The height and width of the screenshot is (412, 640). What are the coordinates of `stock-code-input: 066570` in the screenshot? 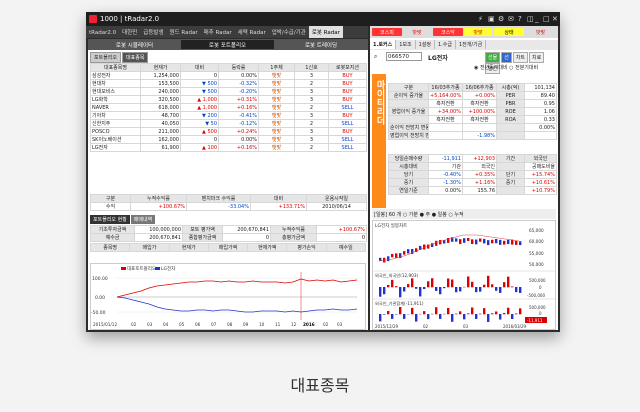 It's located at (404, 56).